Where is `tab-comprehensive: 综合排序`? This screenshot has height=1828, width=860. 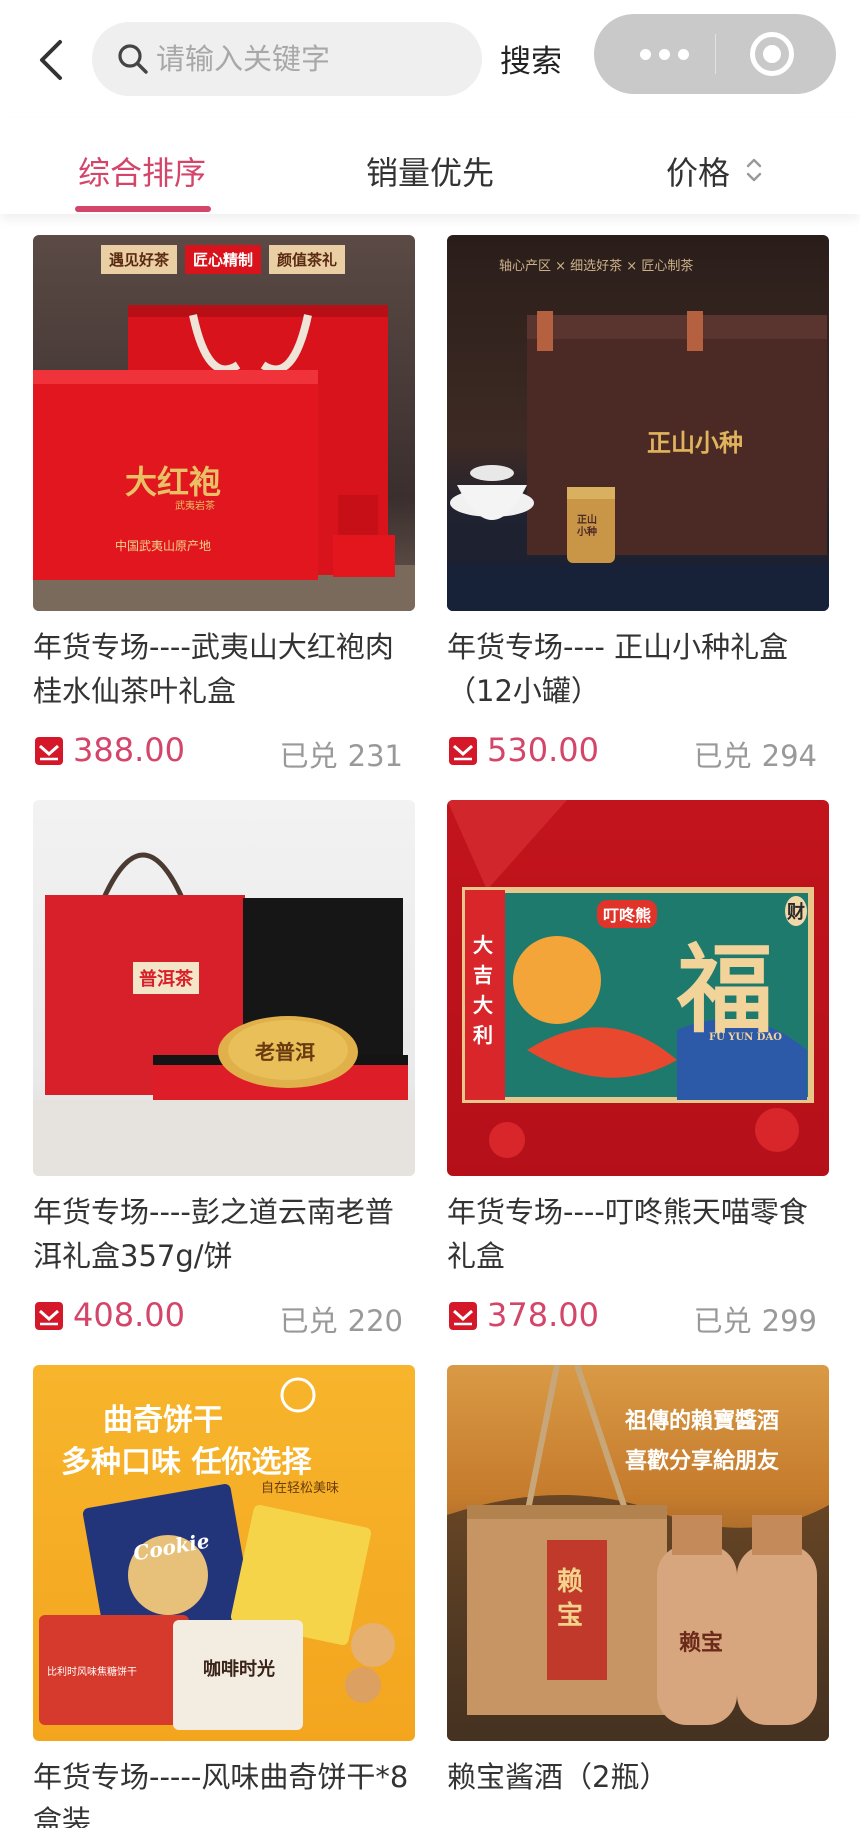
tab-comprehensive: 综合排序 is located at coordinates (142, 171).